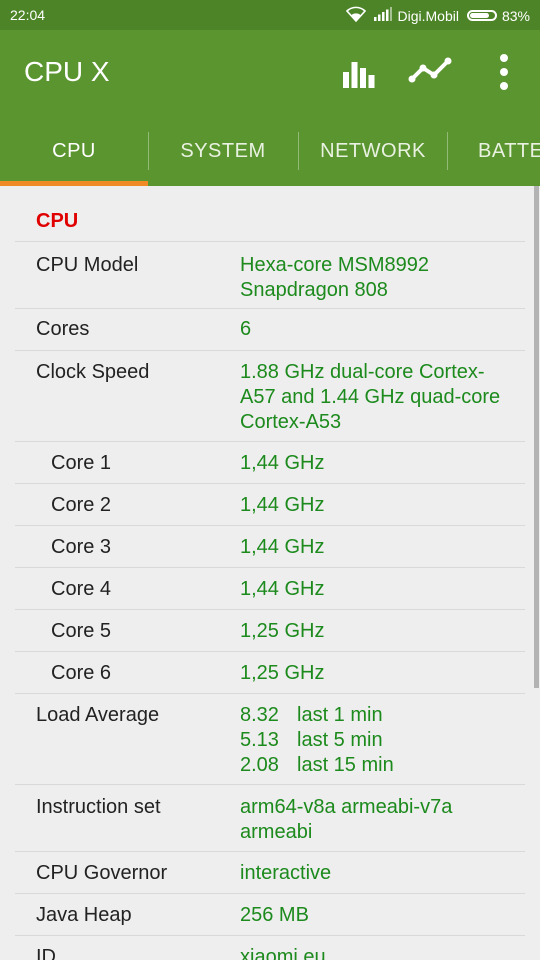 This screenshot has width=540, height=960. Describe the element at coordinates (428, 15) in the screenshot. I see `carrier-name: Digi.Mobil` at that location.